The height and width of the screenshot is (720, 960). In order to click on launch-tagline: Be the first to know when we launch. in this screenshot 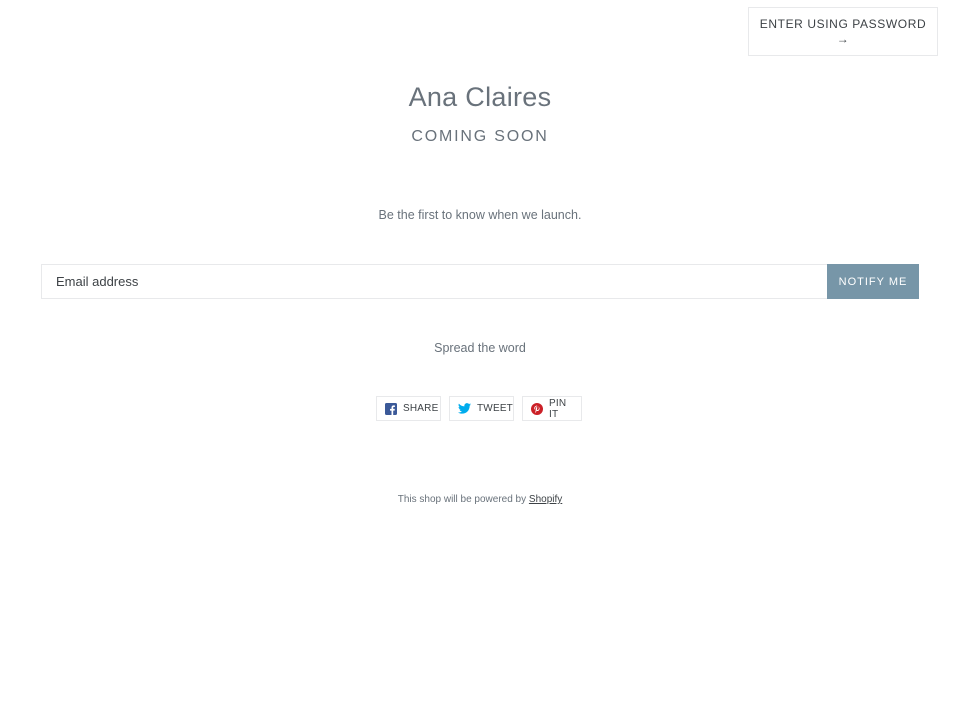, I will do `click(480, 215)`.